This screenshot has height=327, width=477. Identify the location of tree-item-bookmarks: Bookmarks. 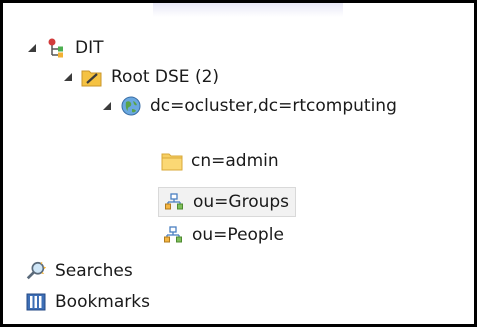
(87, 302).